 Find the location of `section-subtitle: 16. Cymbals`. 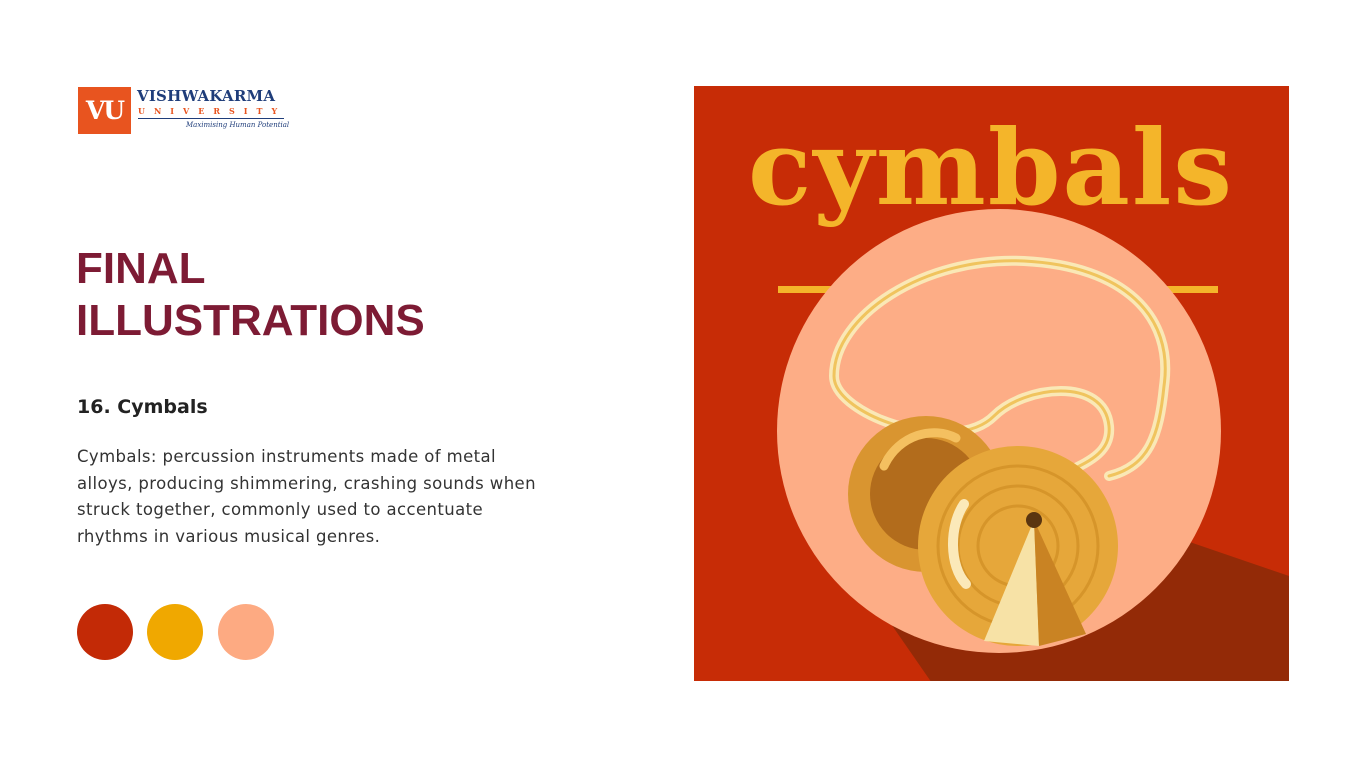

section-subtitle: 16. Cymbals is located at coordinates (142, 407).